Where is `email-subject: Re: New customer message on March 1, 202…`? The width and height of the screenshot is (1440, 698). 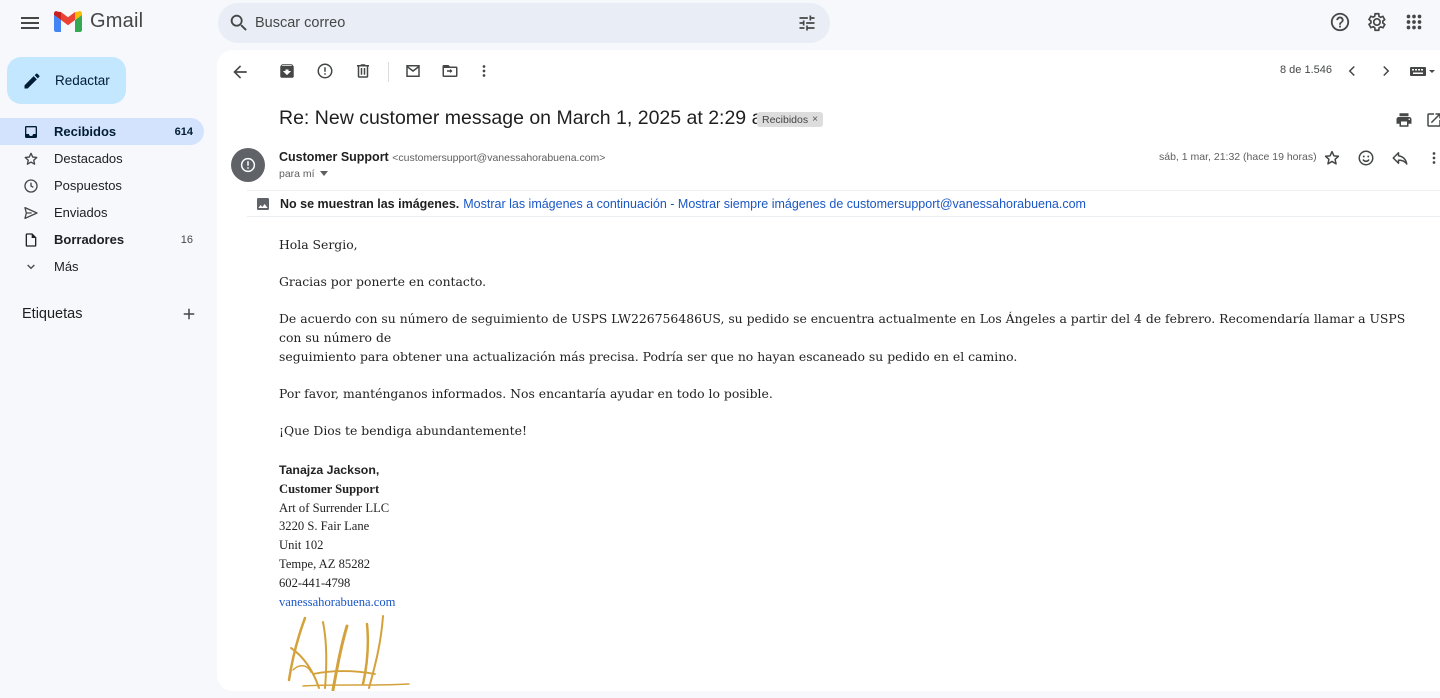 email-subject: Re: New customer message on March 1, 202… is located at coordinates (529, 118).